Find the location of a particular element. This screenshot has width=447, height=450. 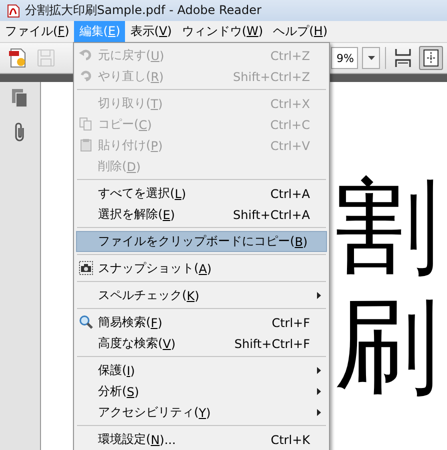

shortcut-label: Shift+Ctrl+Z is located at coordinates (271, 77).